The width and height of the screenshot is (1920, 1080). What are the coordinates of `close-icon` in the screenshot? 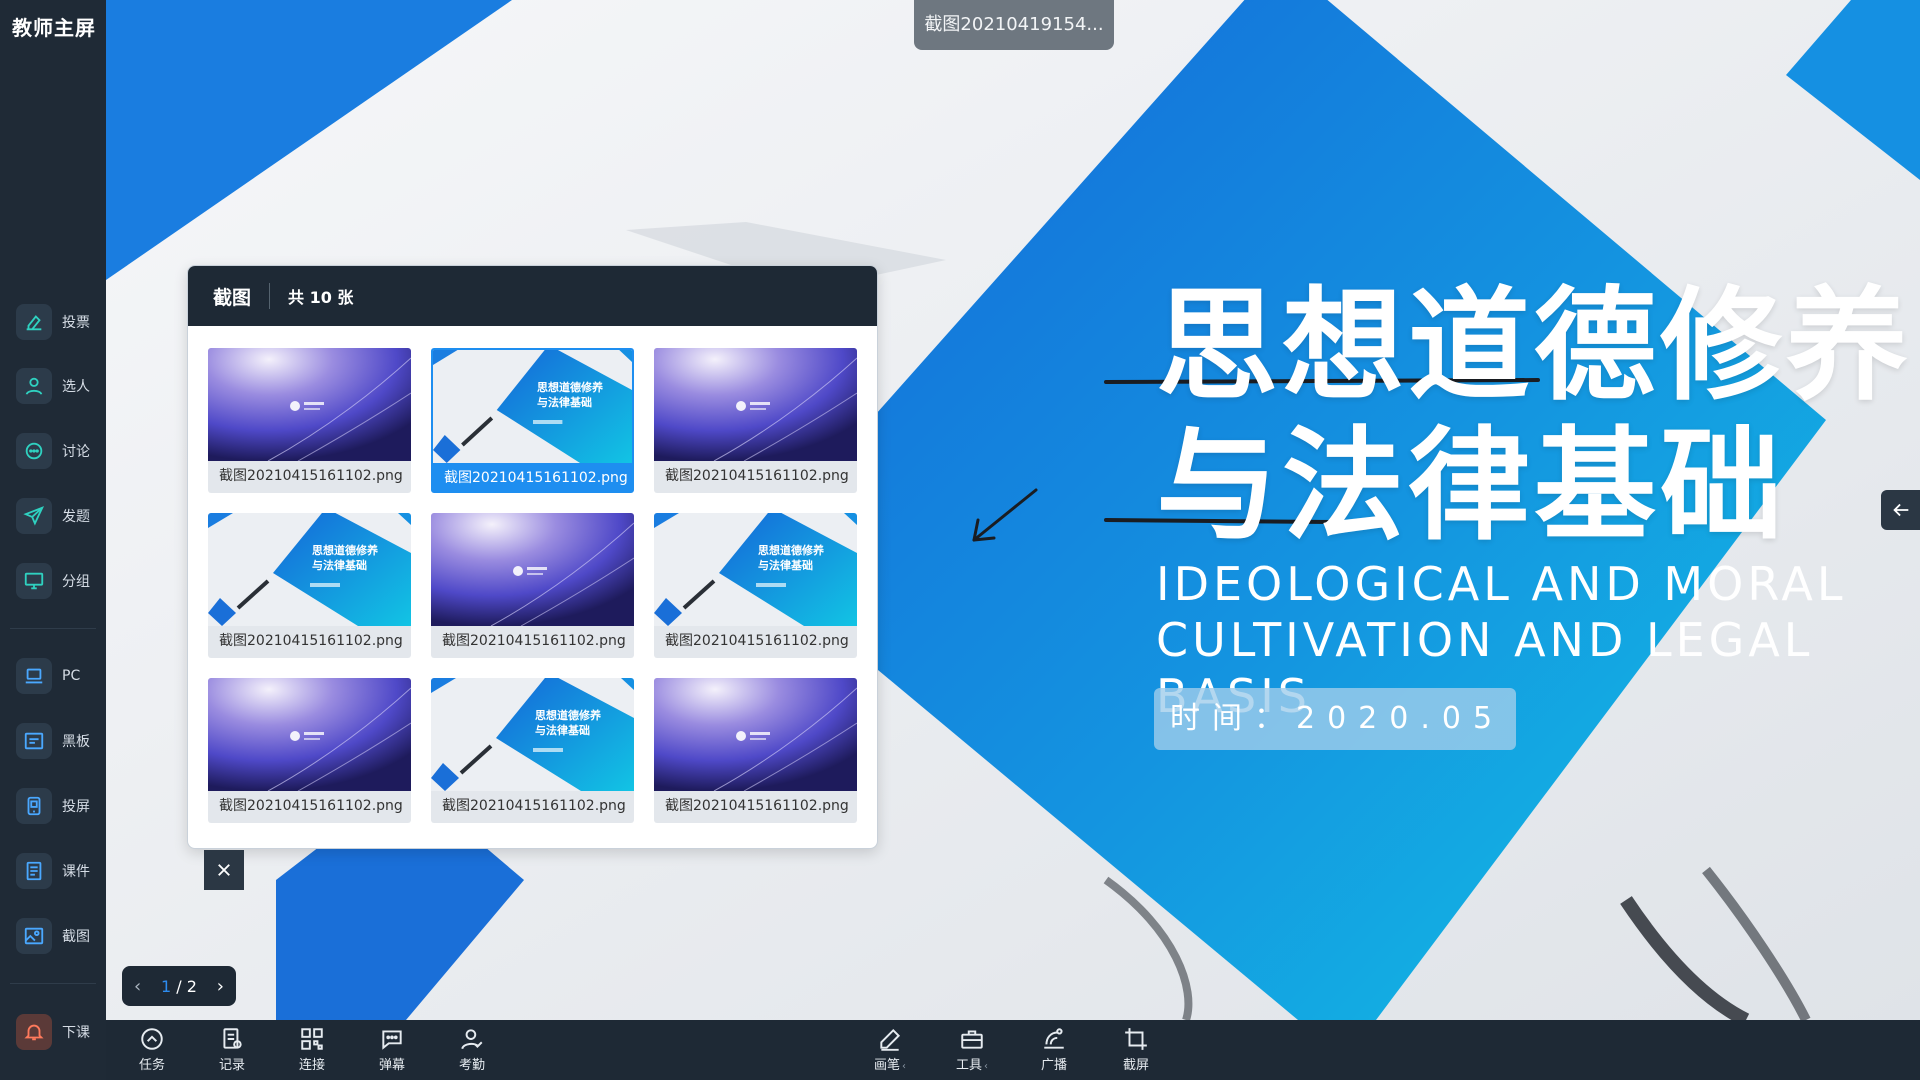 It's located at (224, 870).